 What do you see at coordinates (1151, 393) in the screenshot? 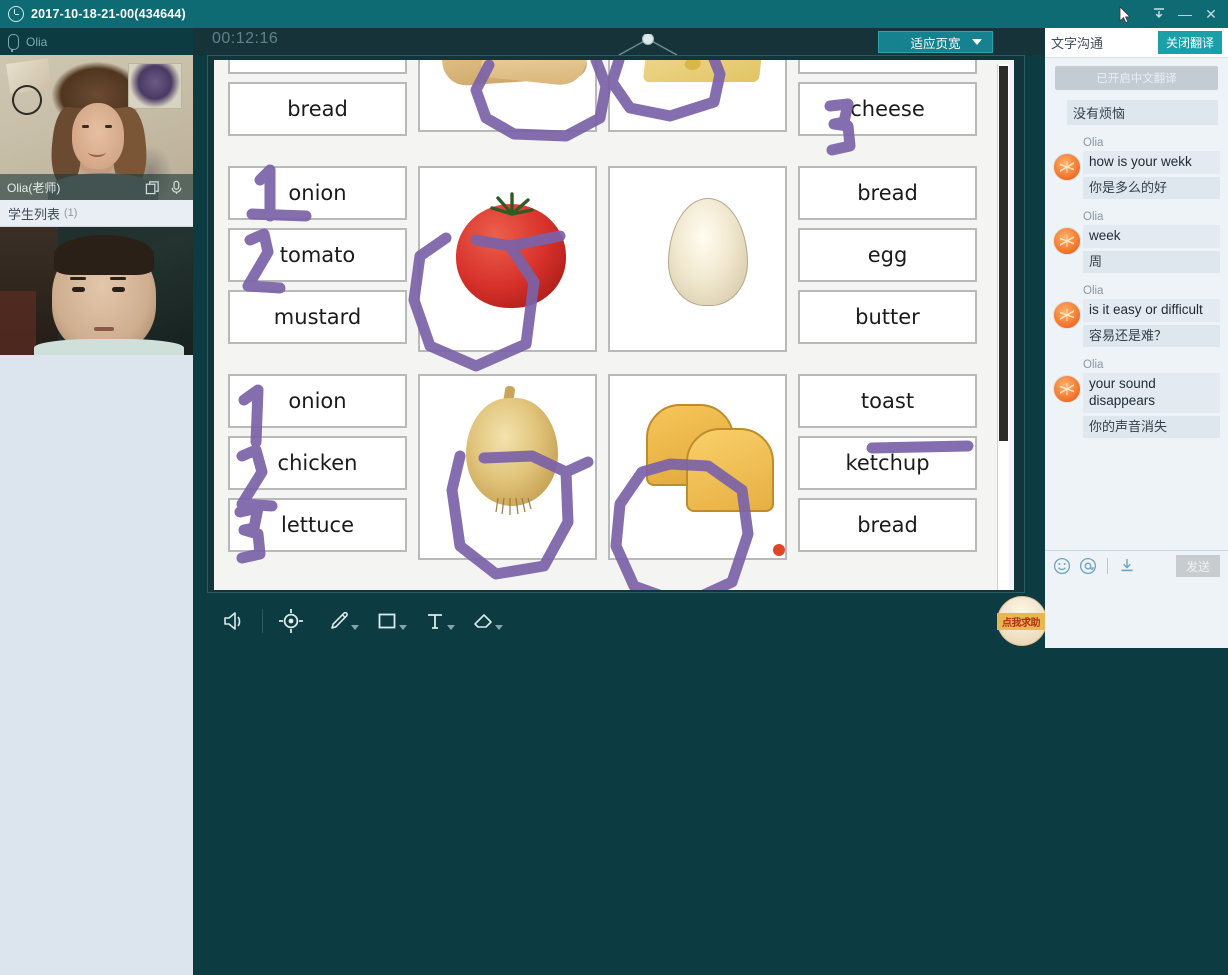
I see `message-text-en: your sound disappears` at bounding box center [1151, 393].